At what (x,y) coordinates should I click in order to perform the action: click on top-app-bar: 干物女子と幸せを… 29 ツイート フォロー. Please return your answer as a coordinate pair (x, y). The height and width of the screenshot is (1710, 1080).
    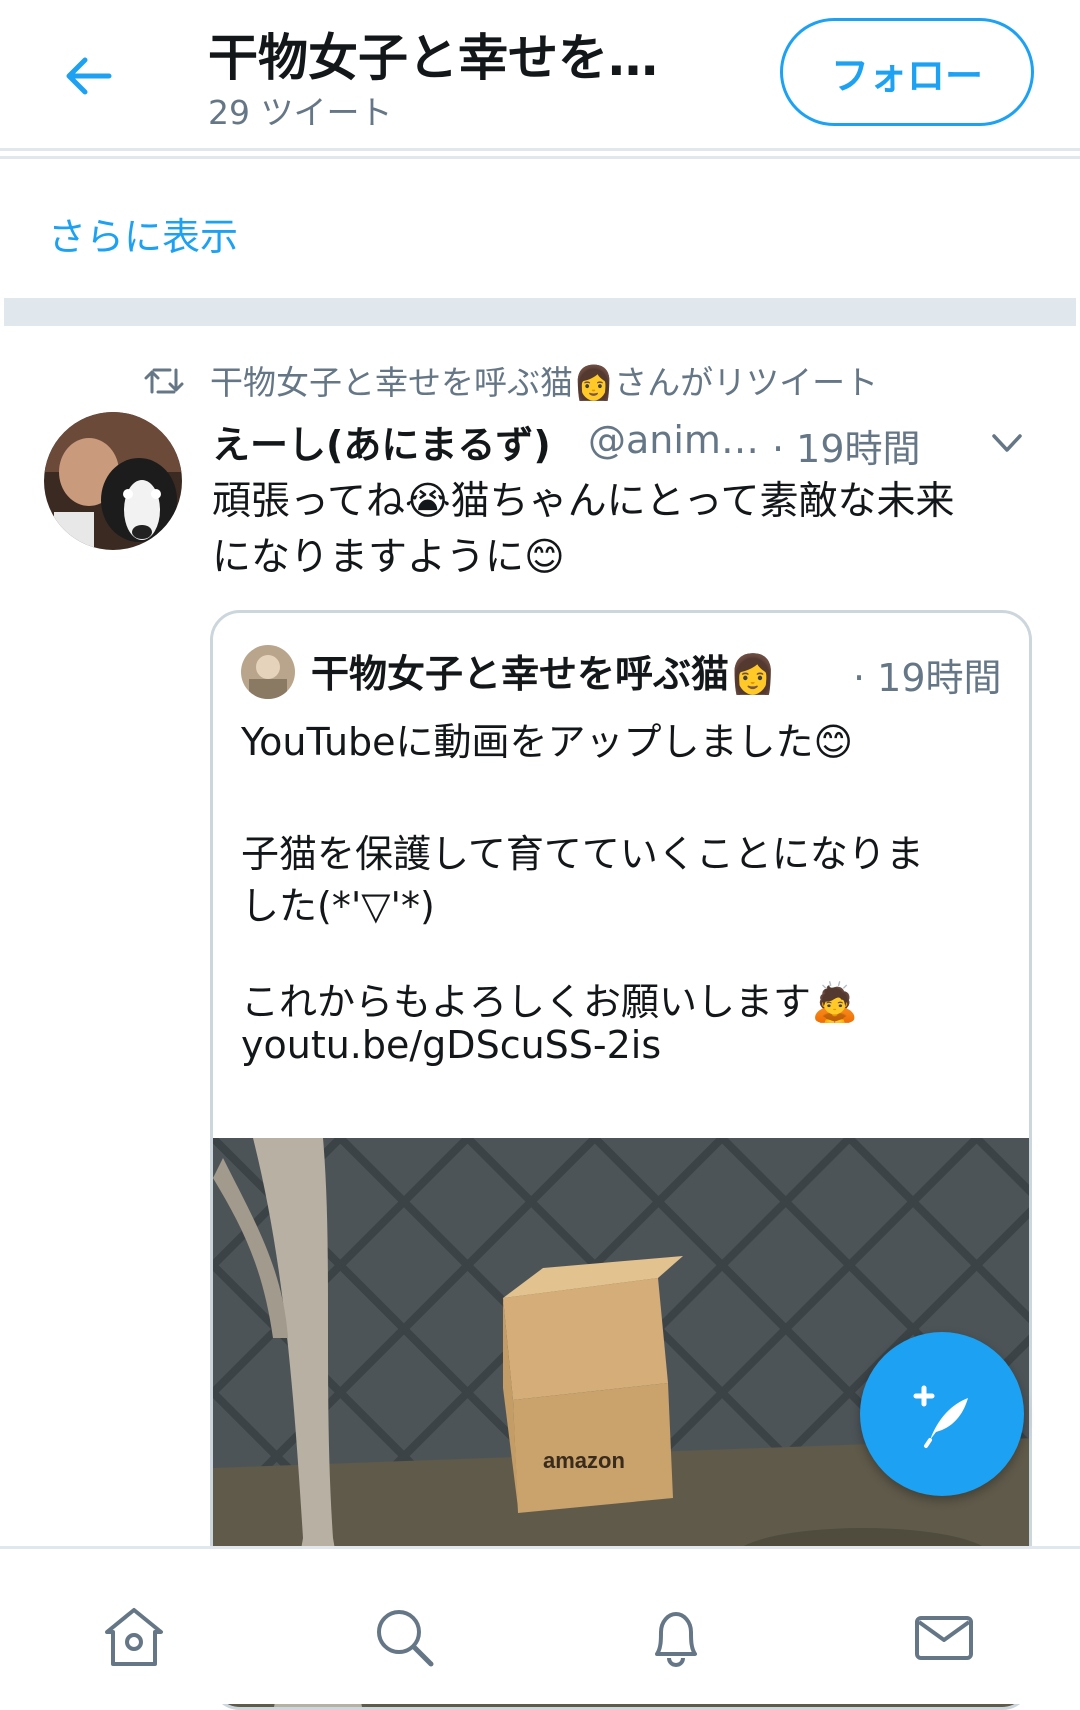
    Looking at the image, I should click on (540, 75).